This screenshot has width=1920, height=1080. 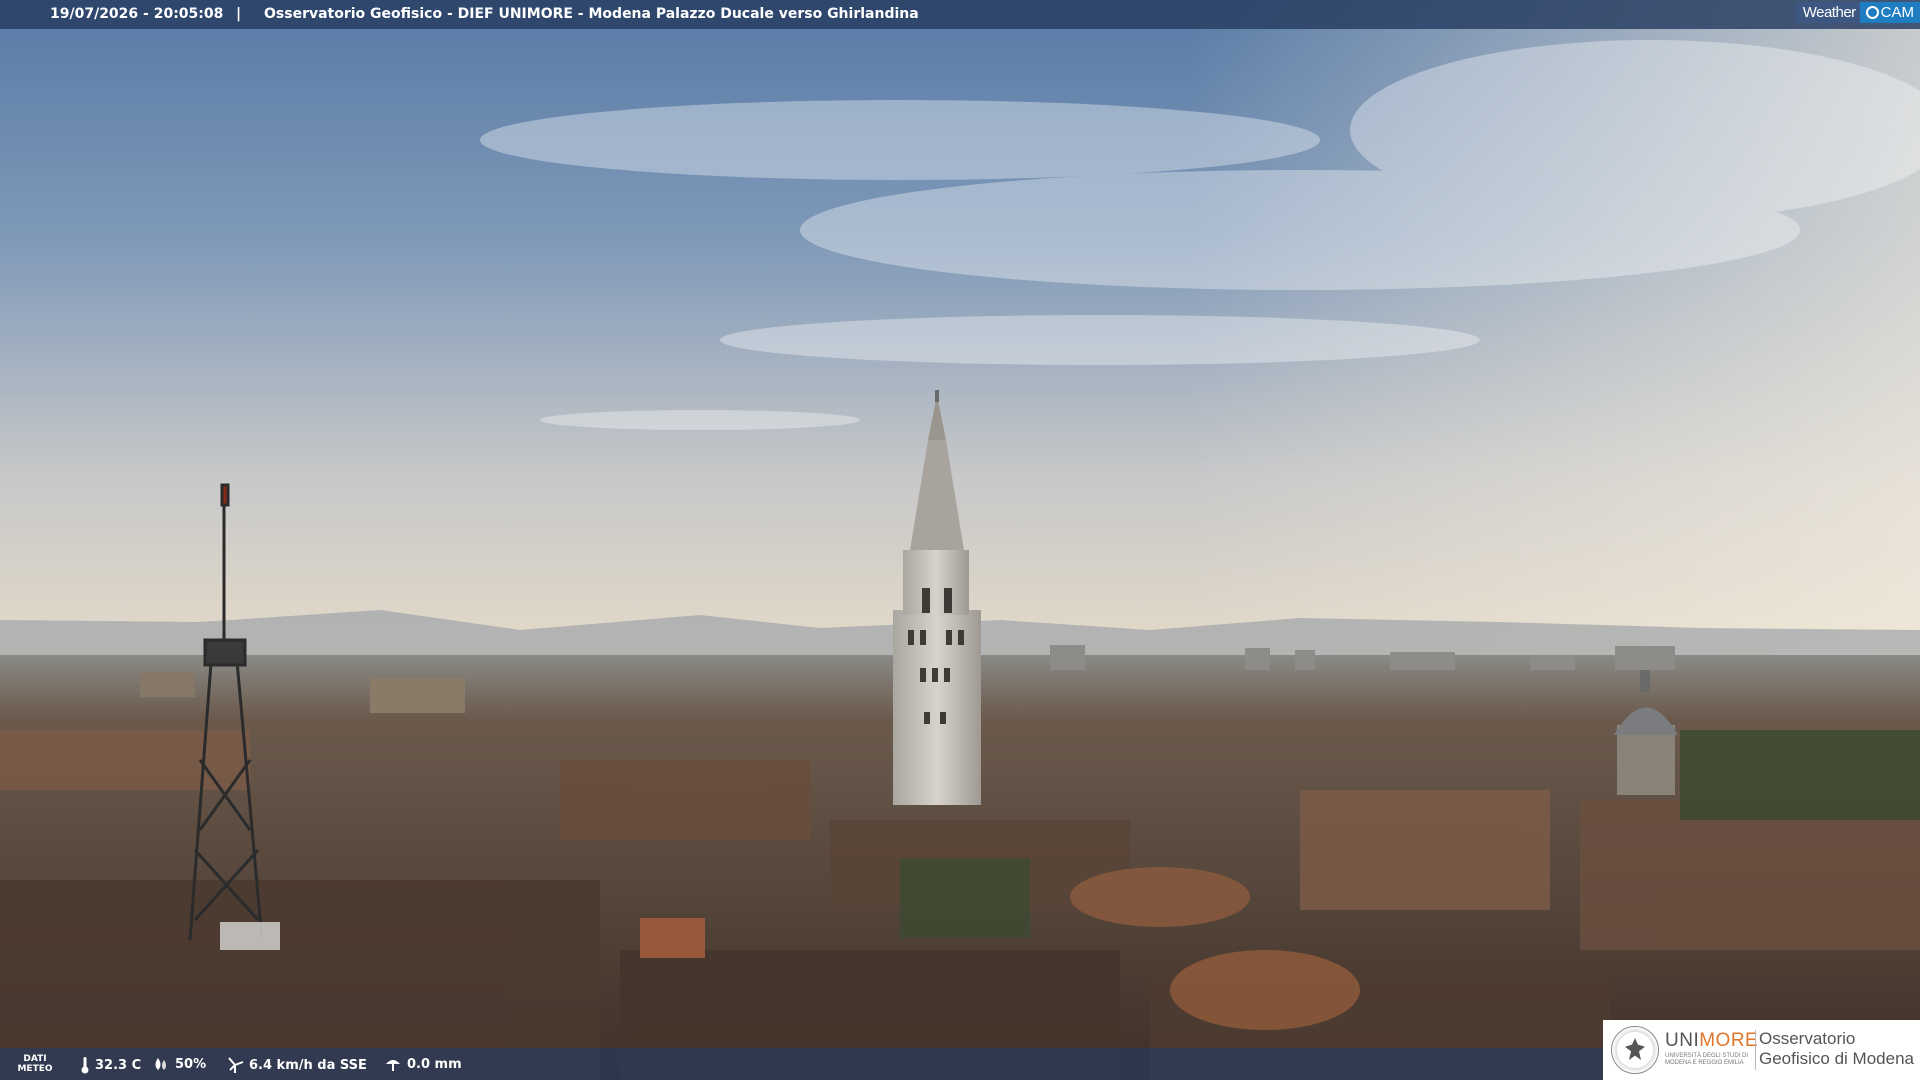 What do you see at coordinates (393, 1065) in the screenshot?
I see `rain-gauge-icon` at bounding box center [393, 1065].